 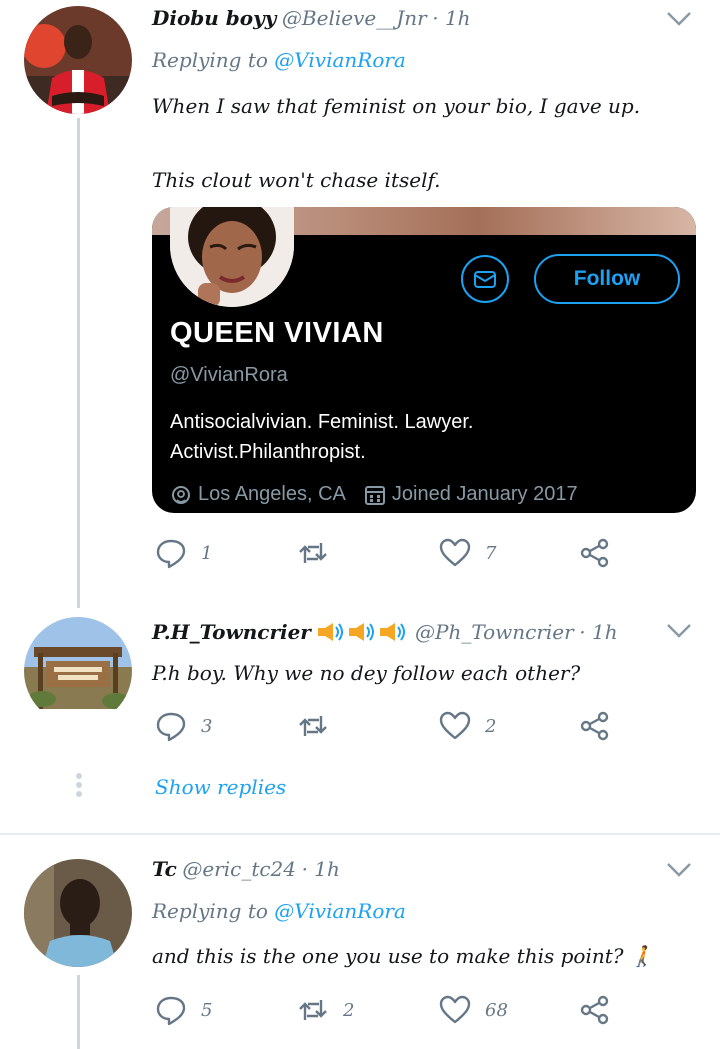 I want to click on like-button: 2, so click(x=467, y=726).